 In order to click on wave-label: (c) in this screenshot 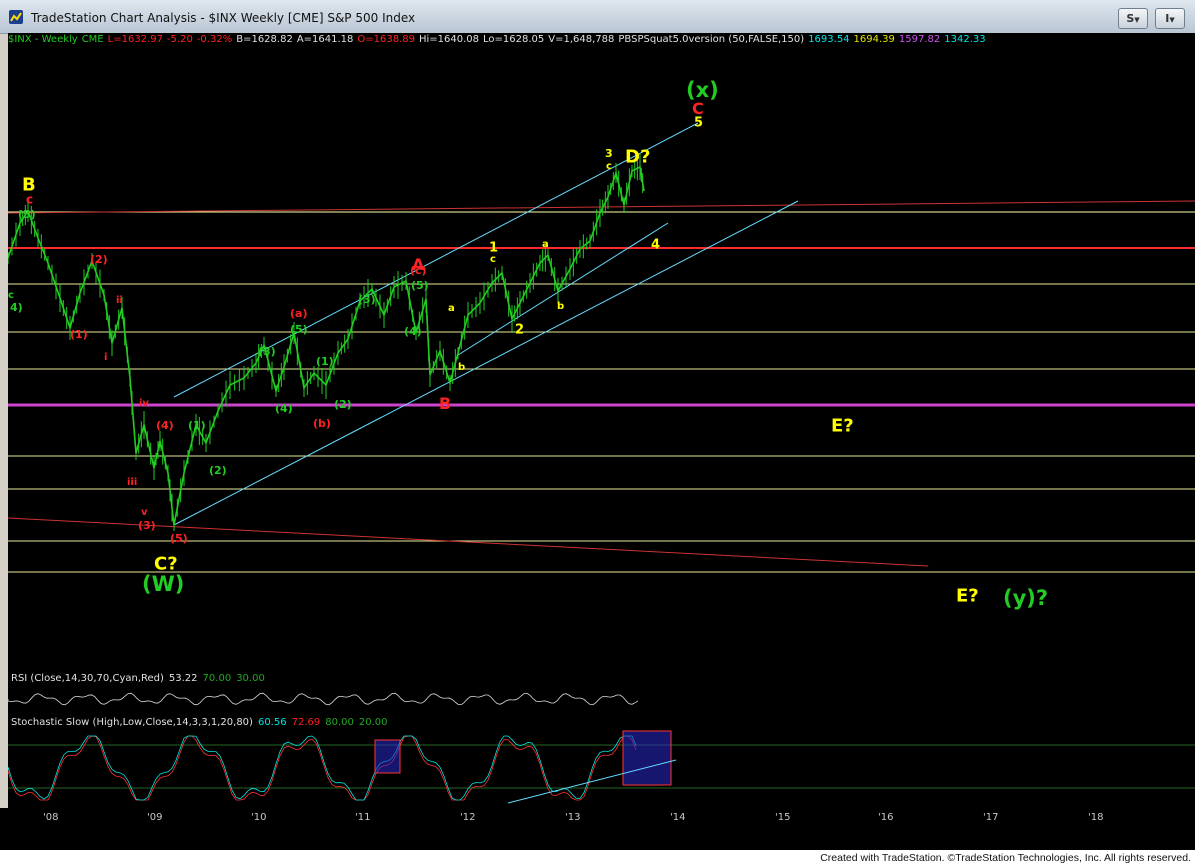, I will do `click(418, 270)`.